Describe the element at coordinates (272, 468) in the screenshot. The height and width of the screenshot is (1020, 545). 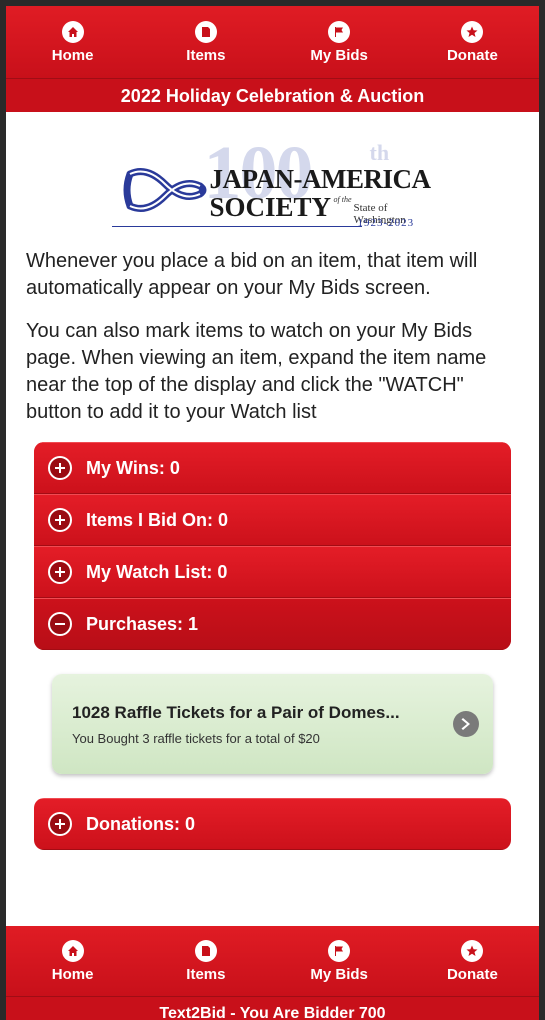
I see `section-my-wins: My Wins: 0` at that location.